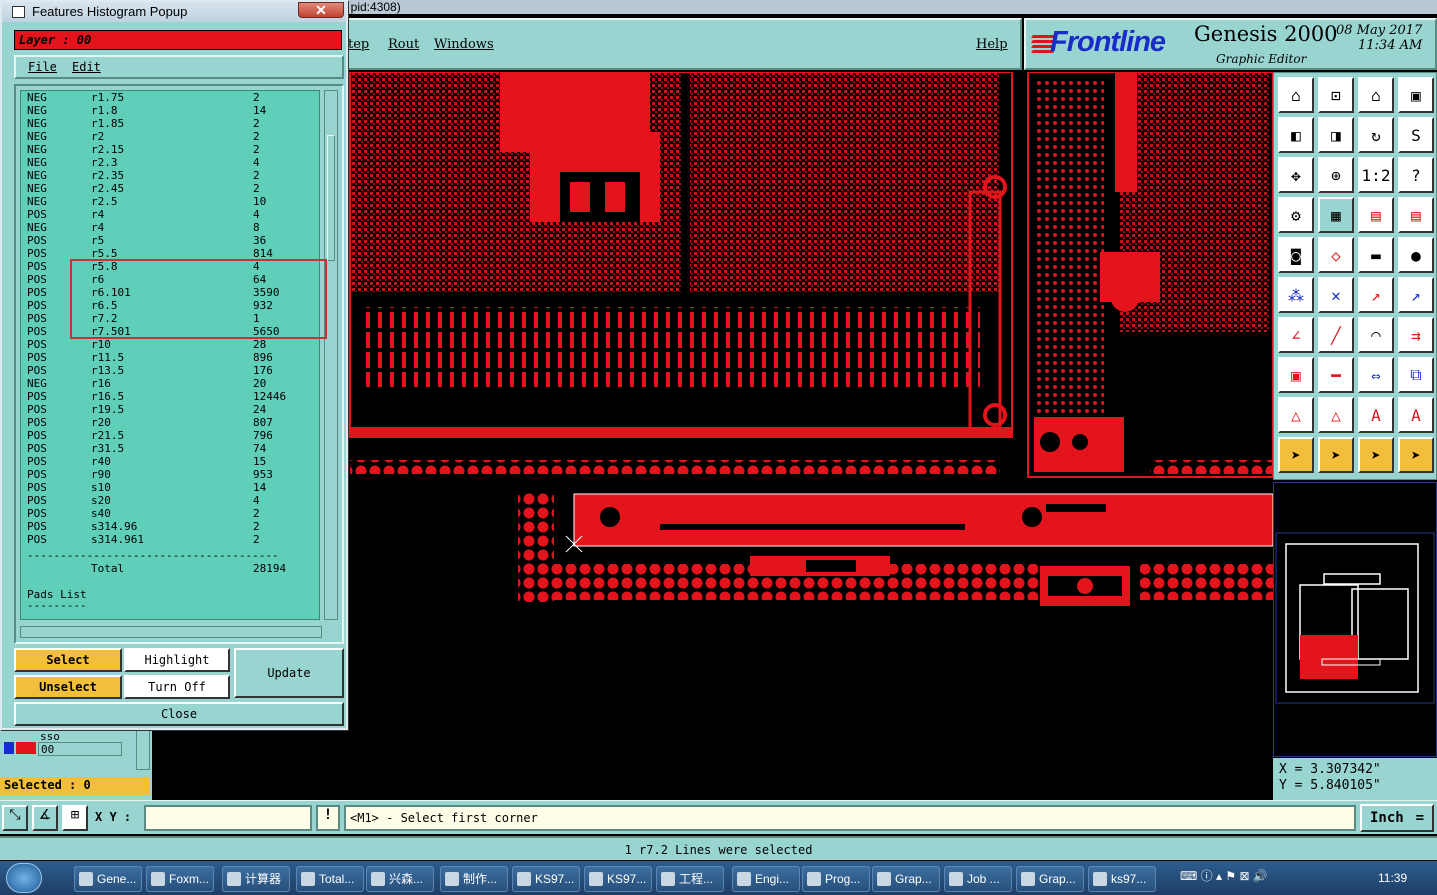 The width and height of the screenshot is (1437, 895). What do you see at coordinates (358, 44) in the screenshot?
I see `menu-step: tep` at bounding box center [358, 44].